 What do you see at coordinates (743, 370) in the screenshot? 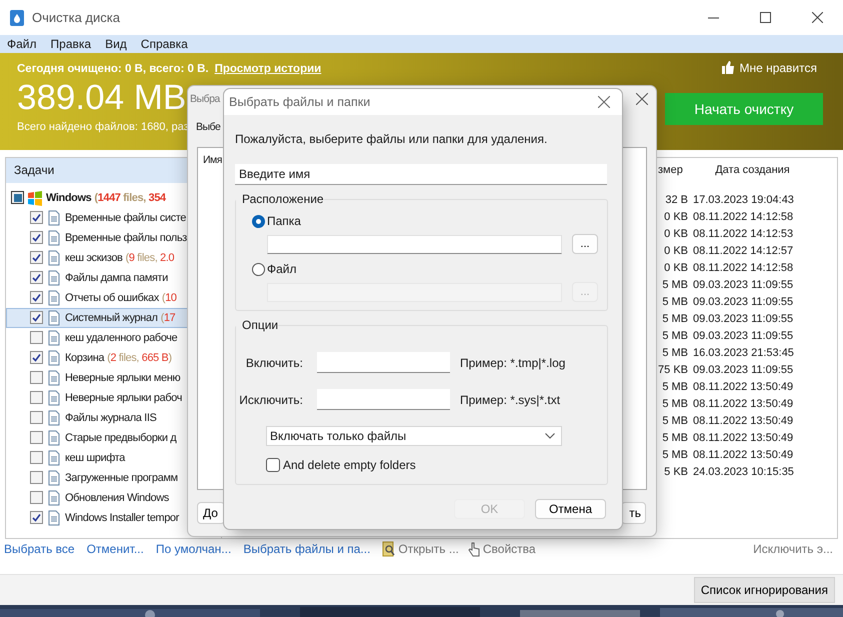
I see `date-cell-text: 09.03.2023 11:09:55` at bounding box center [743, 370].